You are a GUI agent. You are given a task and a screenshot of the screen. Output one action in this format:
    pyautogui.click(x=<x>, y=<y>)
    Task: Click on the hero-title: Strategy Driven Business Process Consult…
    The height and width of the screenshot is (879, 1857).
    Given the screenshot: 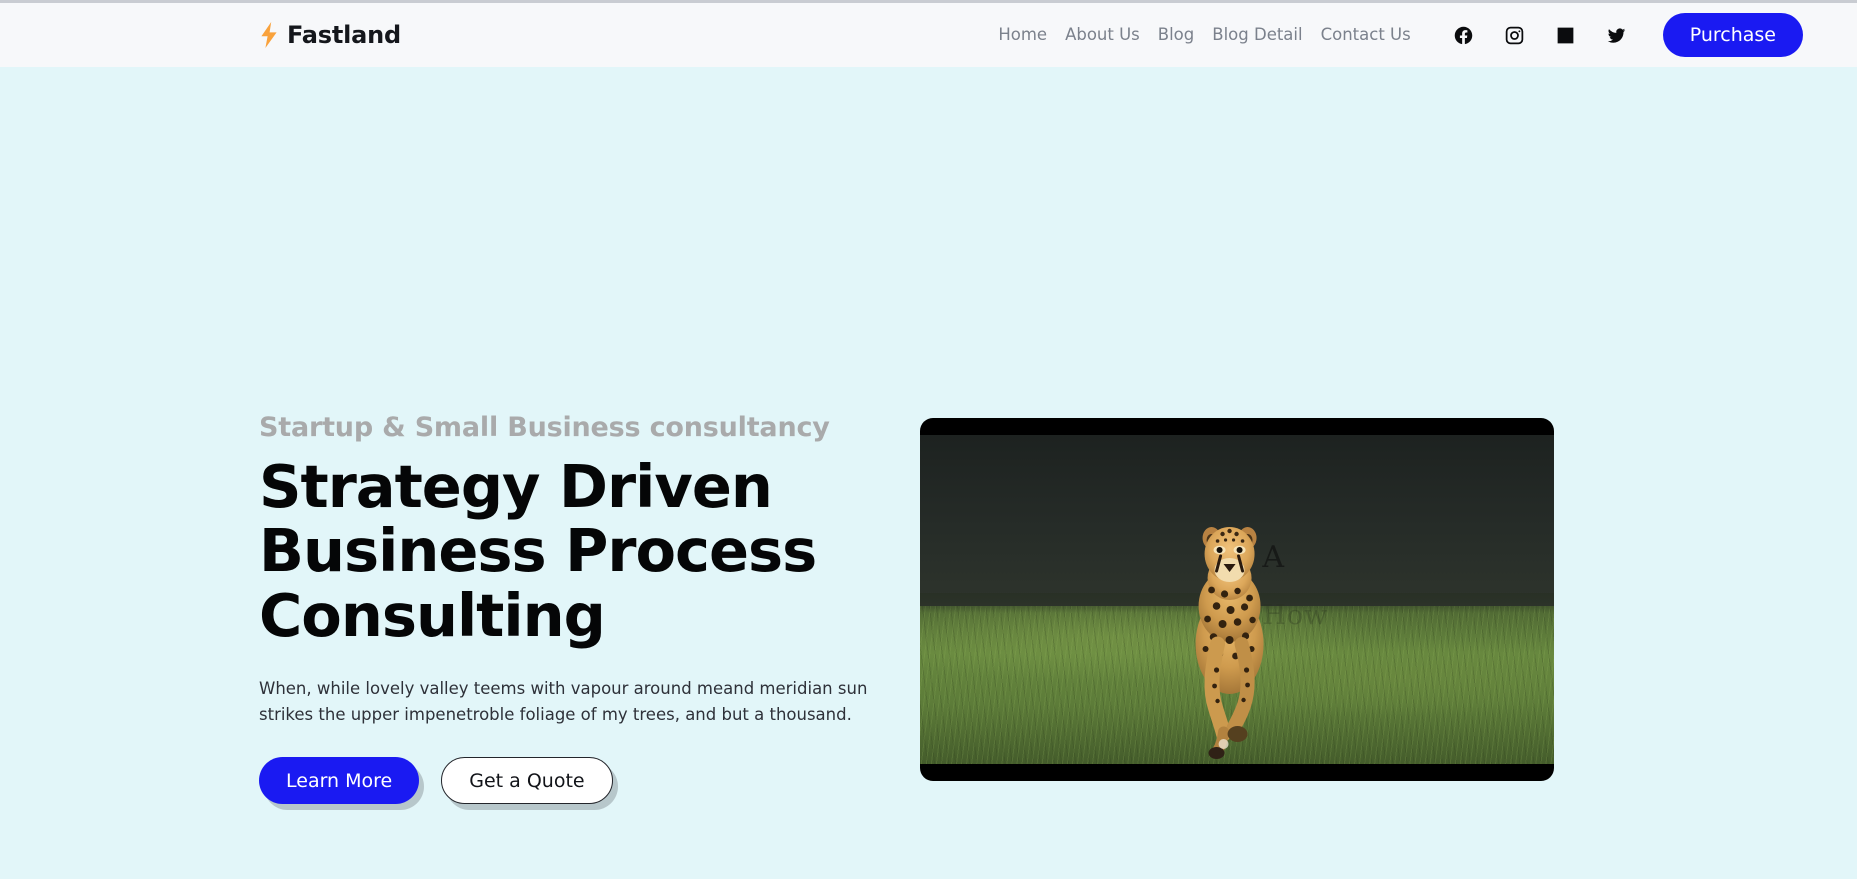 What is the action you would take?
    pyautogui.click(x=579, y=551)
    